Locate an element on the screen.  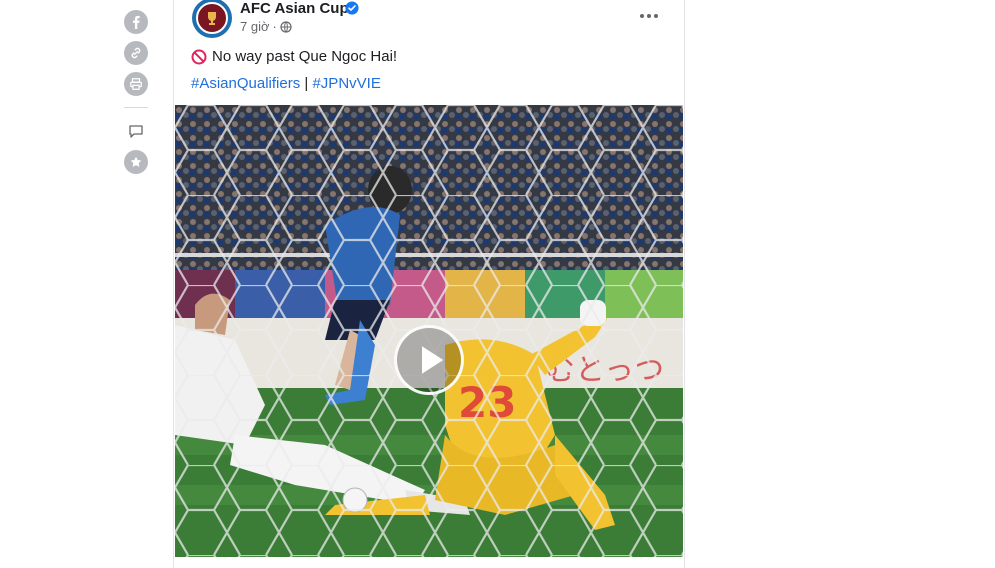
afc-logo is located at coordinates (212, 18).